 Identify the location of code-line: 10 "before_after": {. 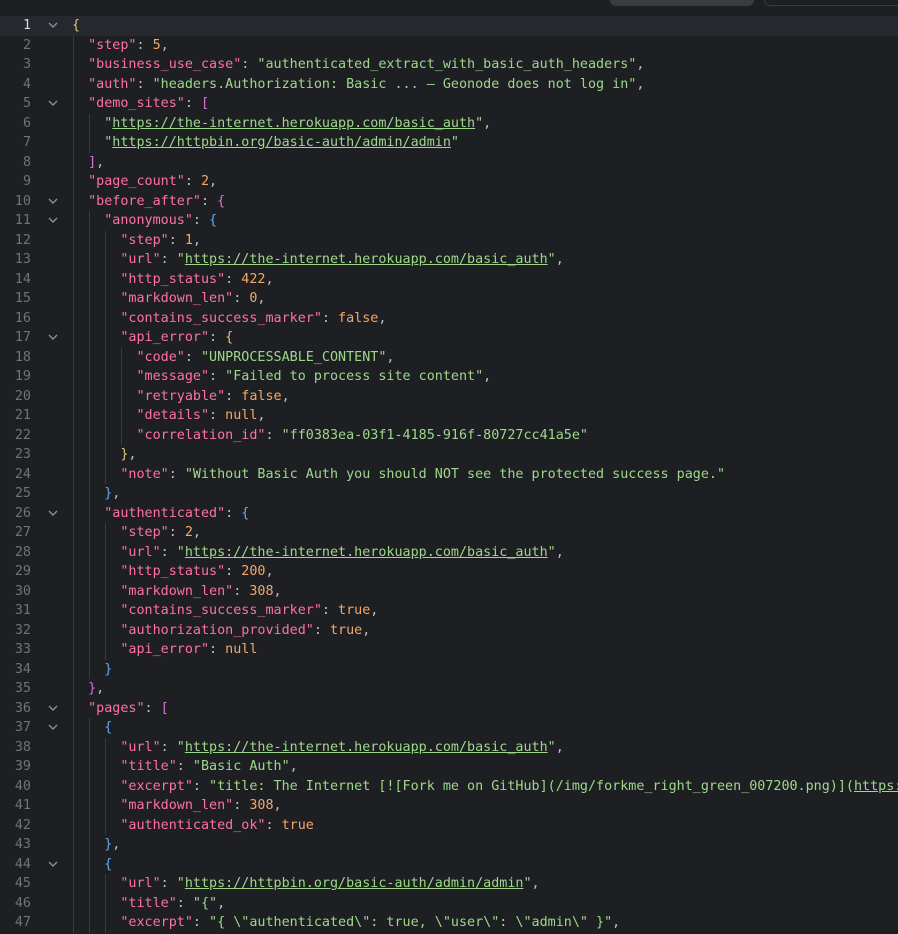
(449, 201).